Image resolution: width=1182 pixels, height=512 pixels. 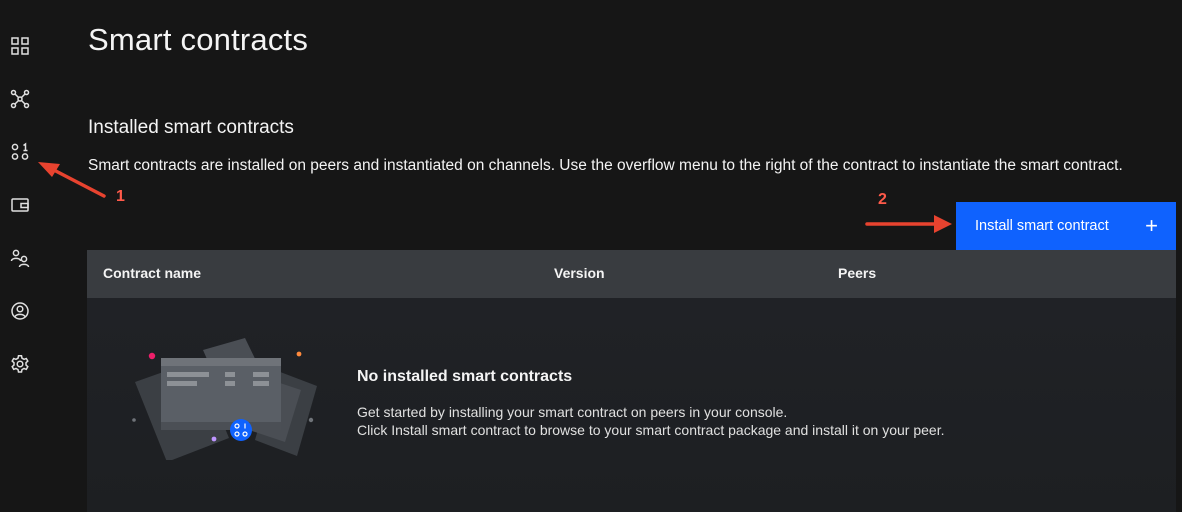 What do you see at coordinates (465, 376) in the screenshot?
I see `empty-state-title: No installed smart contracts` at bounding box center [465, 376].